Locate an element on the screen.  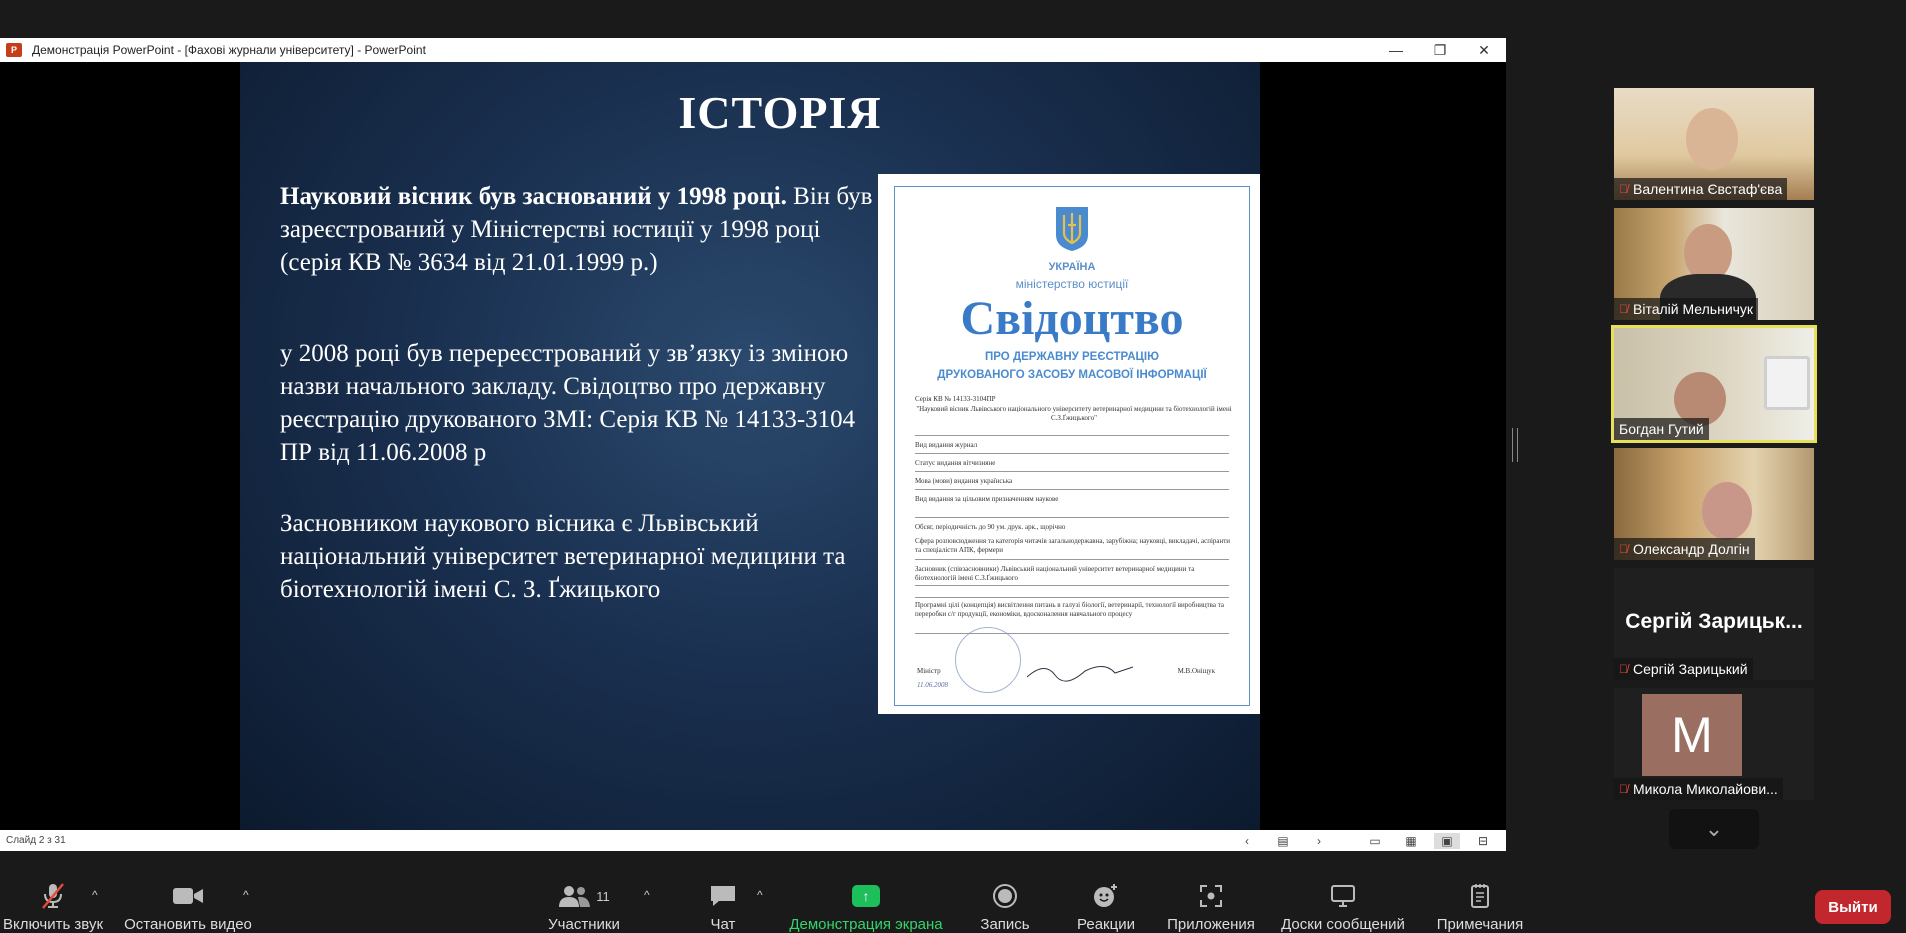
reading-view-icon: ▣ is located at coordinates (1447, 840).